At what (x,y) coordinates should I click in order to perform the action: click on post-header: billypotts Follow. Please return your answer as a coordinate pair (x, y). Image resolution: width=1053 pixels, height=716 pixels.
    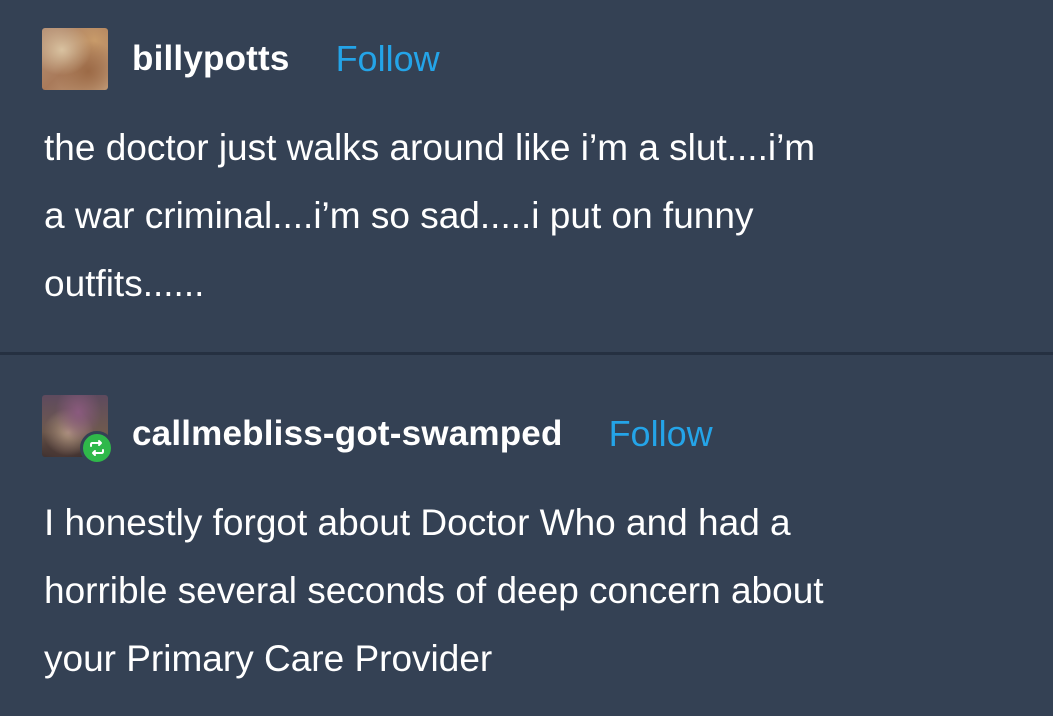
    Looking at the image, I should click on (241, 59).